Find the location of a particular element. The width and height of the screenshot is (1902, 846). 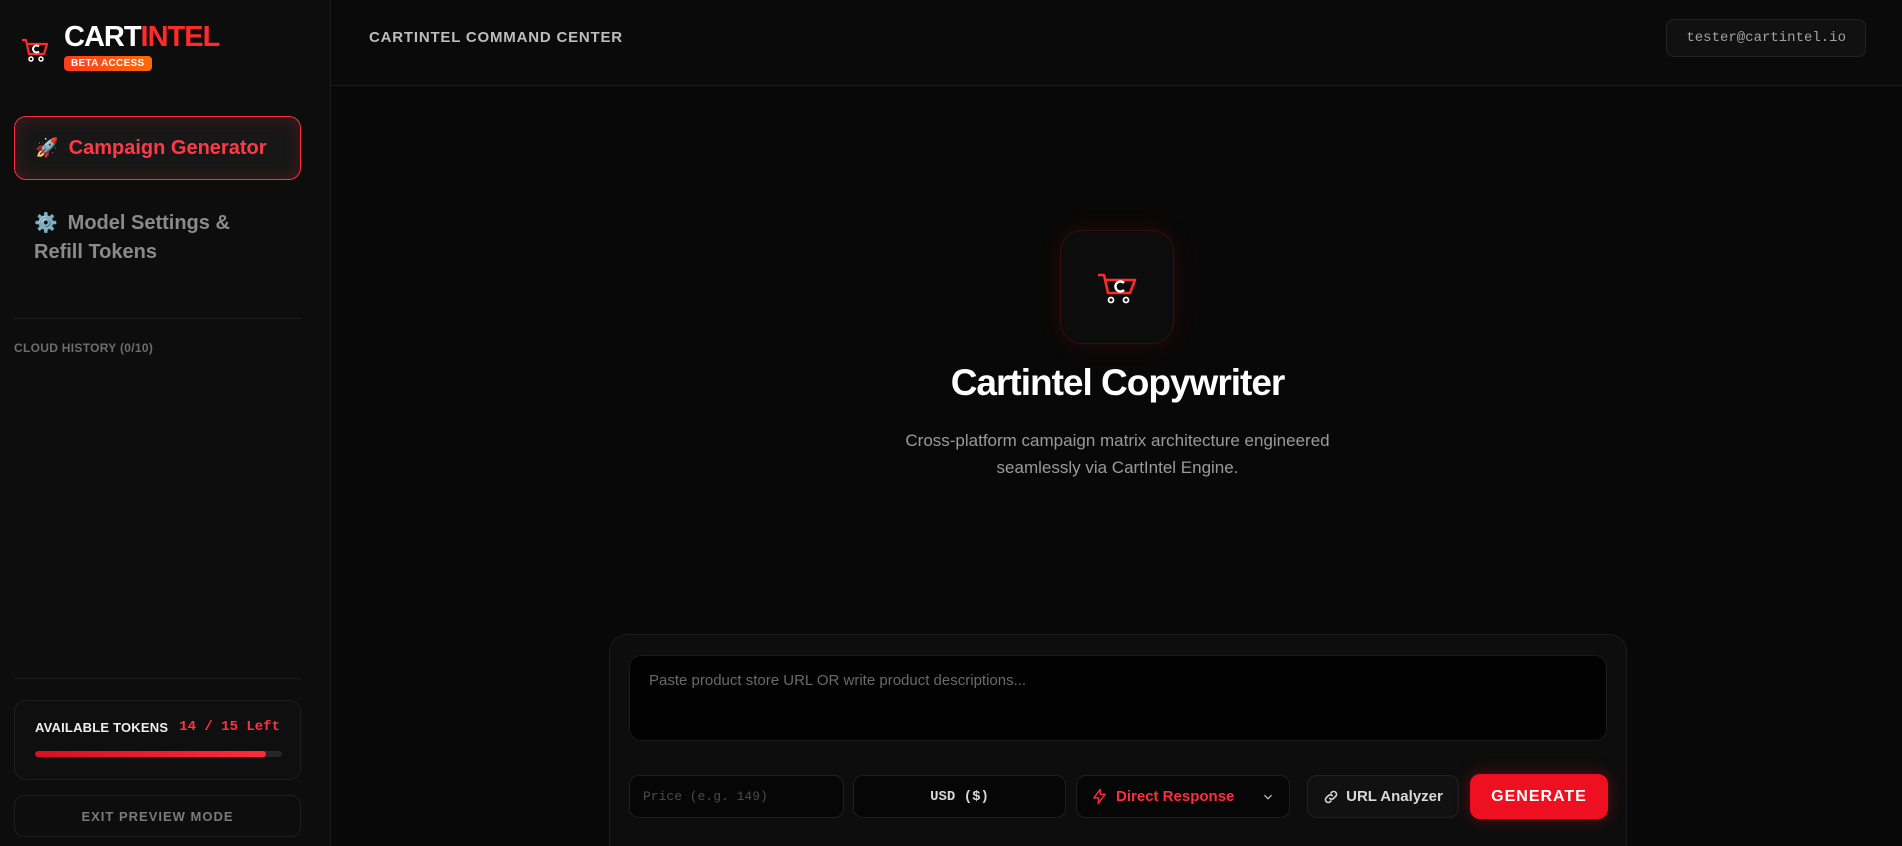

sidebar-item-label: Model Settings & Refill Tokens is located at coordinates (132, 237).